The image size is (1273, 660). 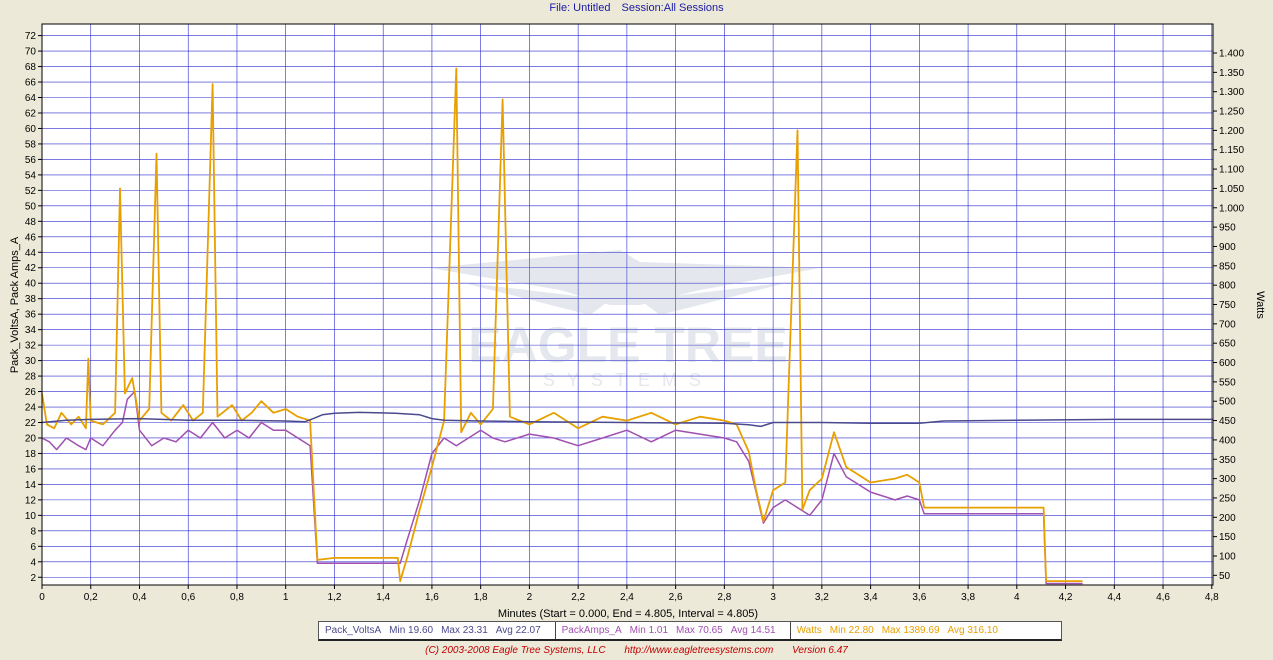 What do you see at coordinates (31, 330) in the screenshot?
I see `y-left-tick-label: 34` at bounding box center [31, 330].